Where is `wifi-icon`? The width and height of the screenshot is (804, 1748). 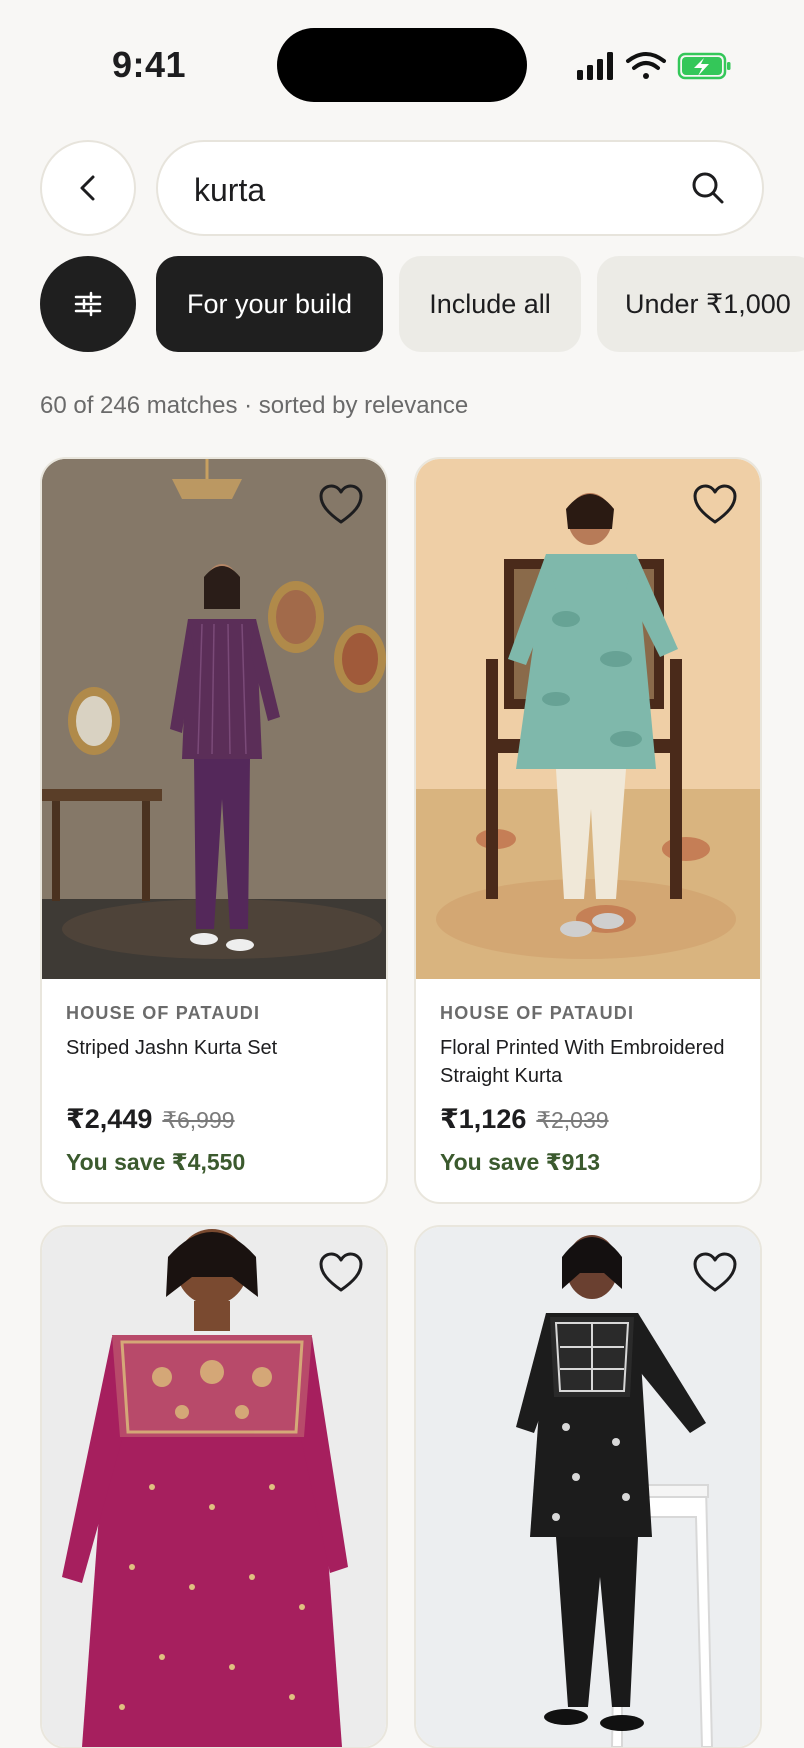
wifi-icon is located at coordinates (646, 65).